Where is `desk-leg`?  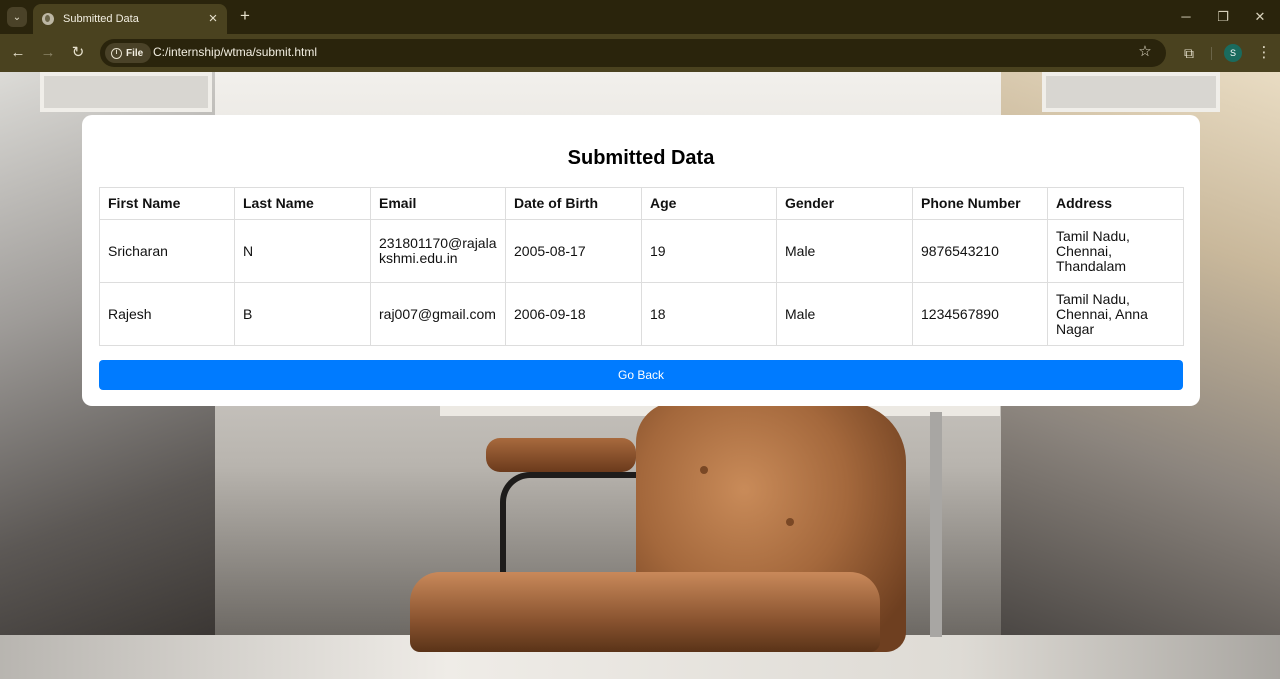 desk-leg is located at coordinates (936, 524).